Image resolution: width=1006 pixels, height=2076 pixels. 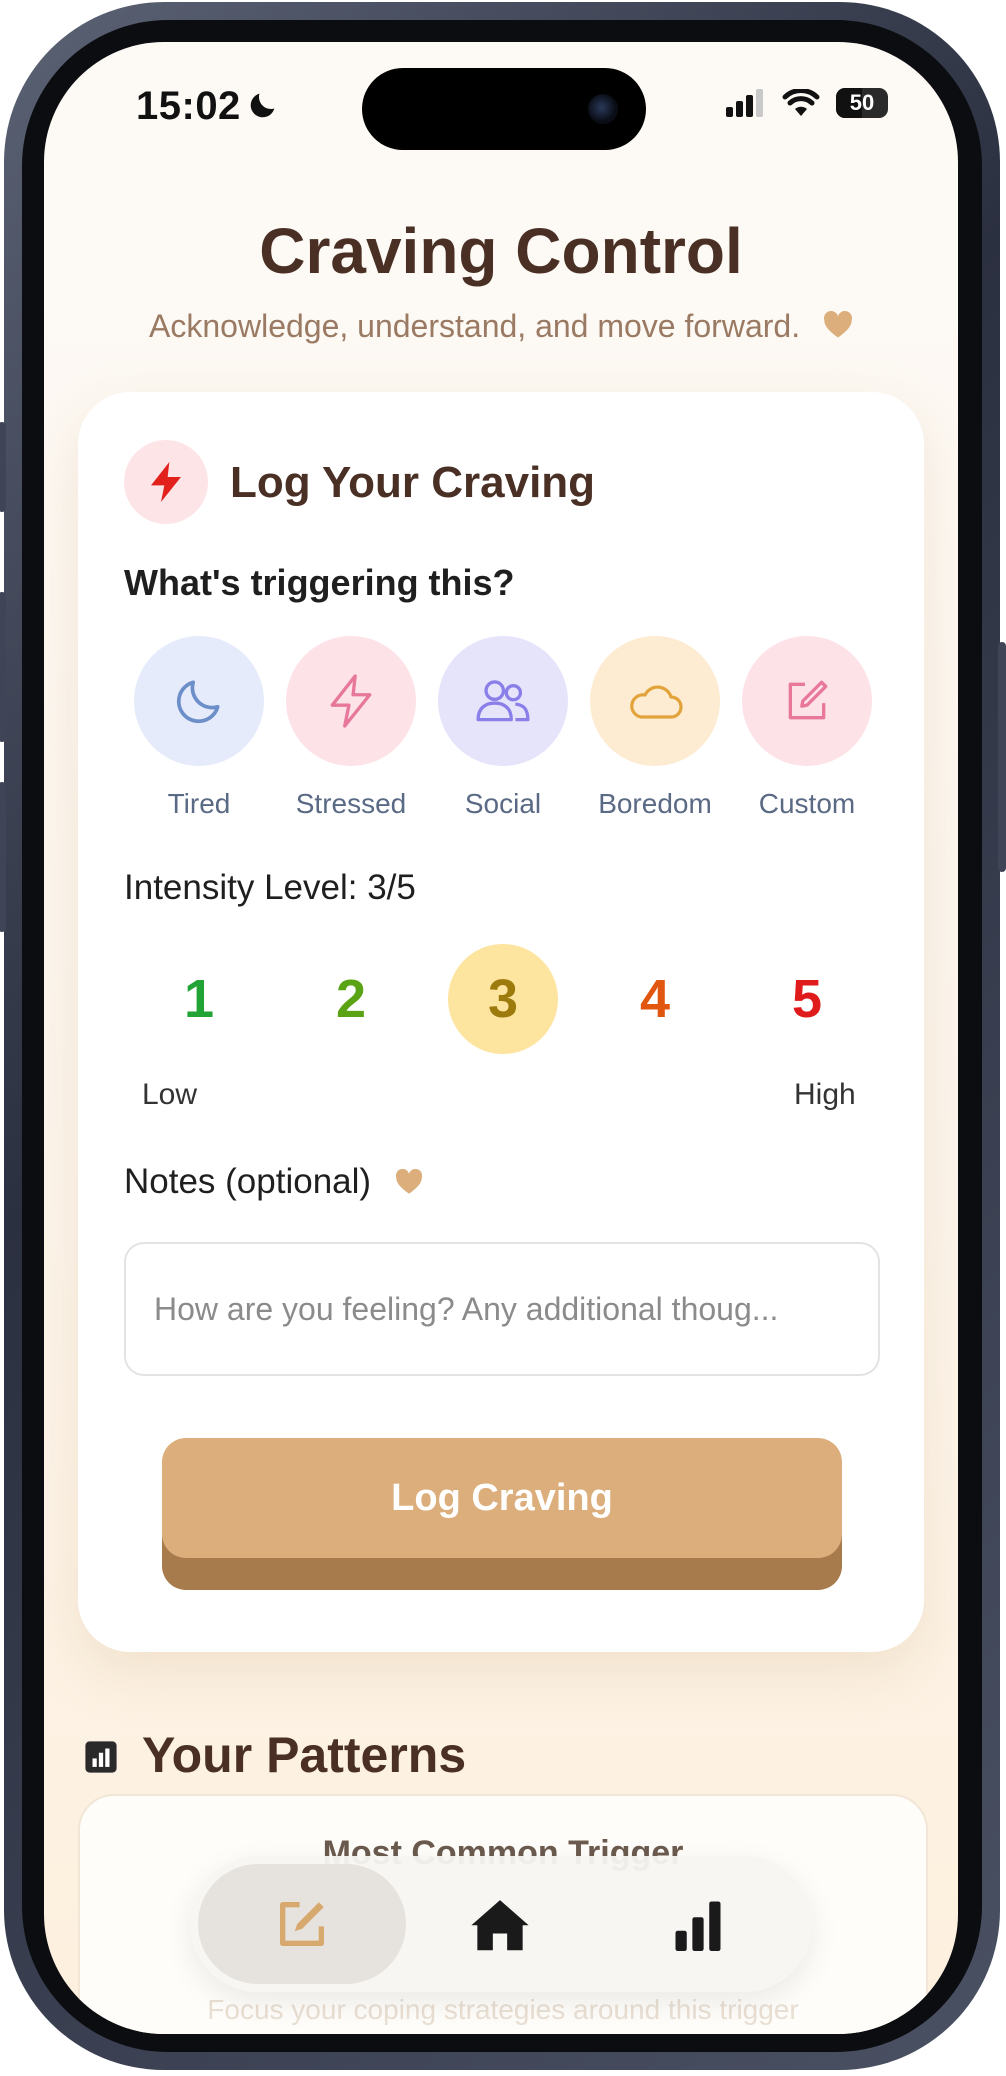 I want to click on status-time: 15:02, so click(x=188, y=106).